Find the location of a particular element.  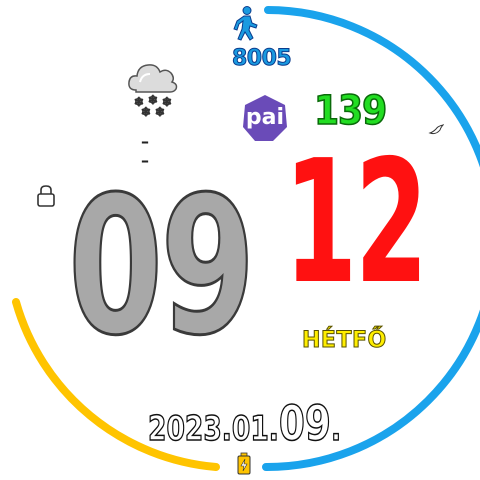

steps-value: 8005 is located at coordinates (262, 59).